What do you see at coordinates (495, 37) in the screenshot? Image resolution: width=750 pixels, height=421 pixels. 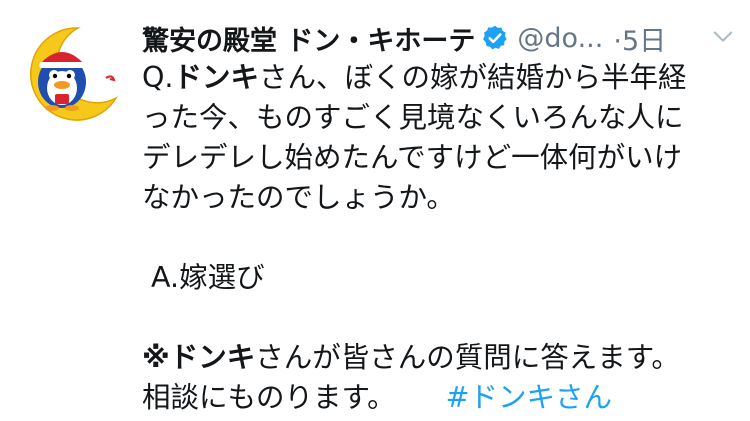 I see `verified-badge-icon` at bounding box center [495, 37].